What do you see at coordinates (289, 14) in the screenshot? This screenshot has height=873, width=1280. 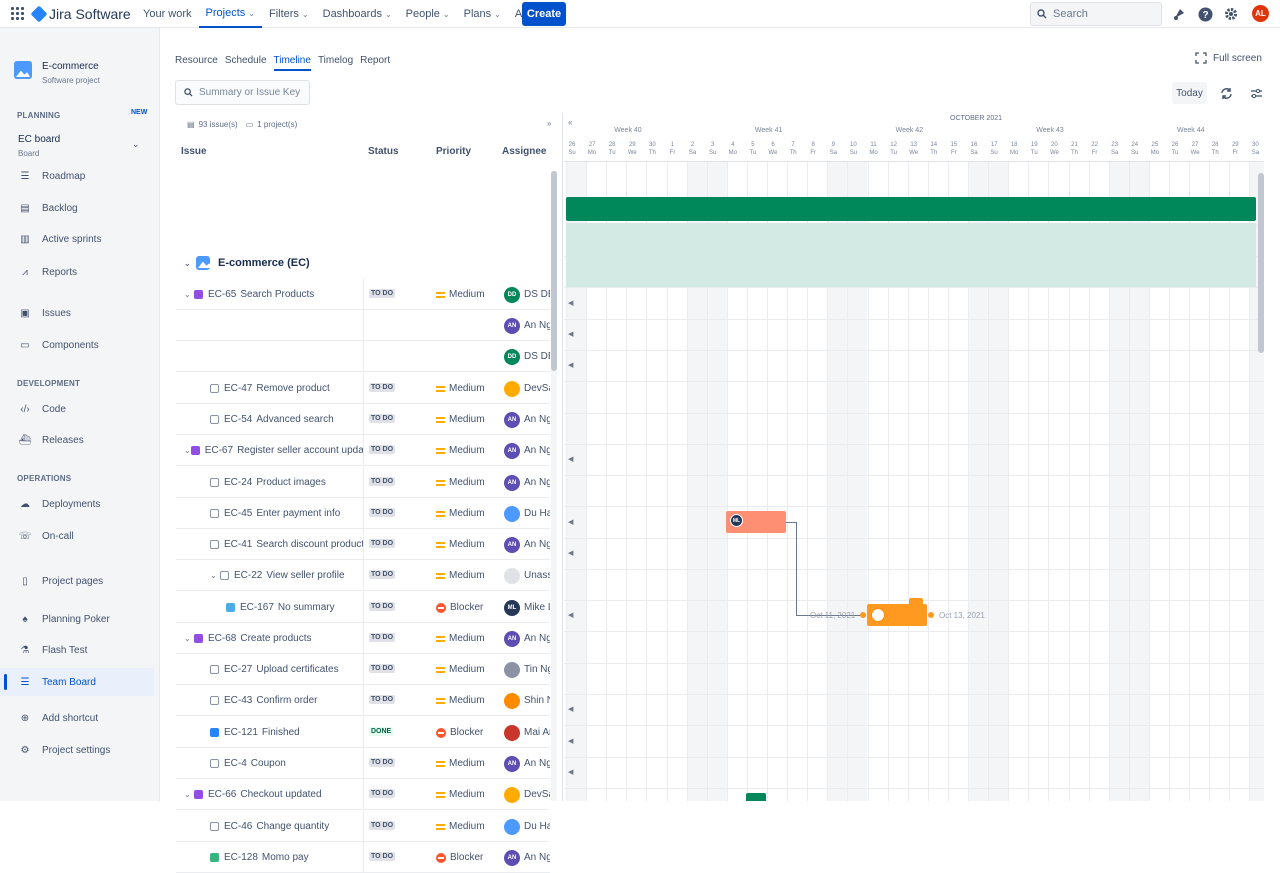 I see `nav-item-filters: Filters ⌄` at bounding box center [289, 14].